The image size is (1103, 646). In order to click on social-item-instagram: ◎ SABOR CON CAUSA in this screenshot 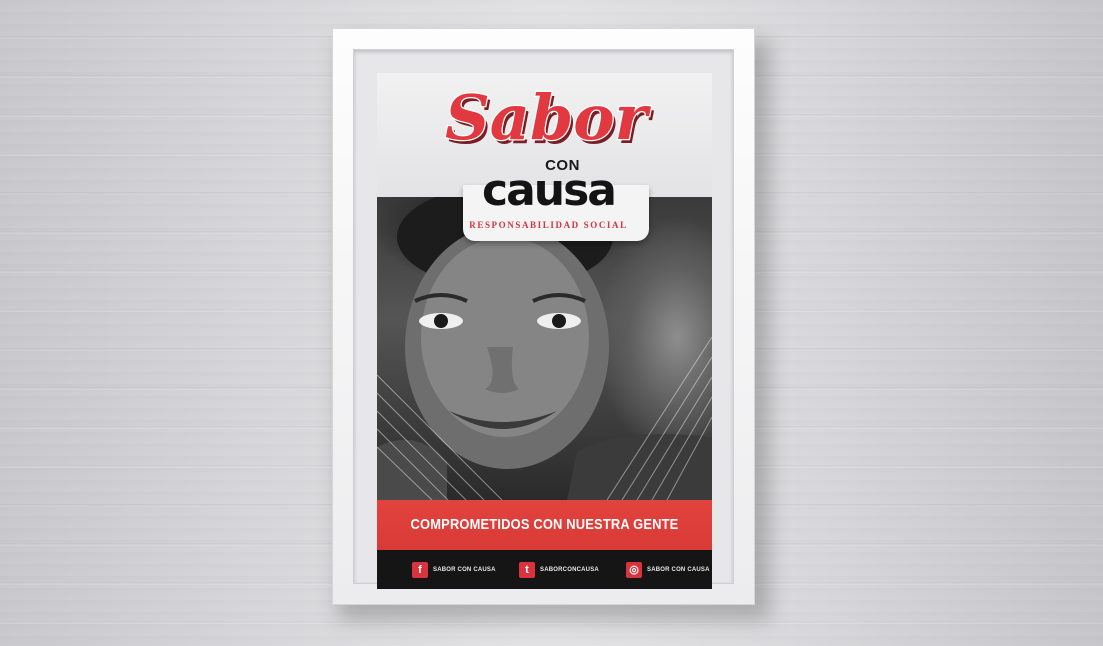, I will do `click(668, 570)`.